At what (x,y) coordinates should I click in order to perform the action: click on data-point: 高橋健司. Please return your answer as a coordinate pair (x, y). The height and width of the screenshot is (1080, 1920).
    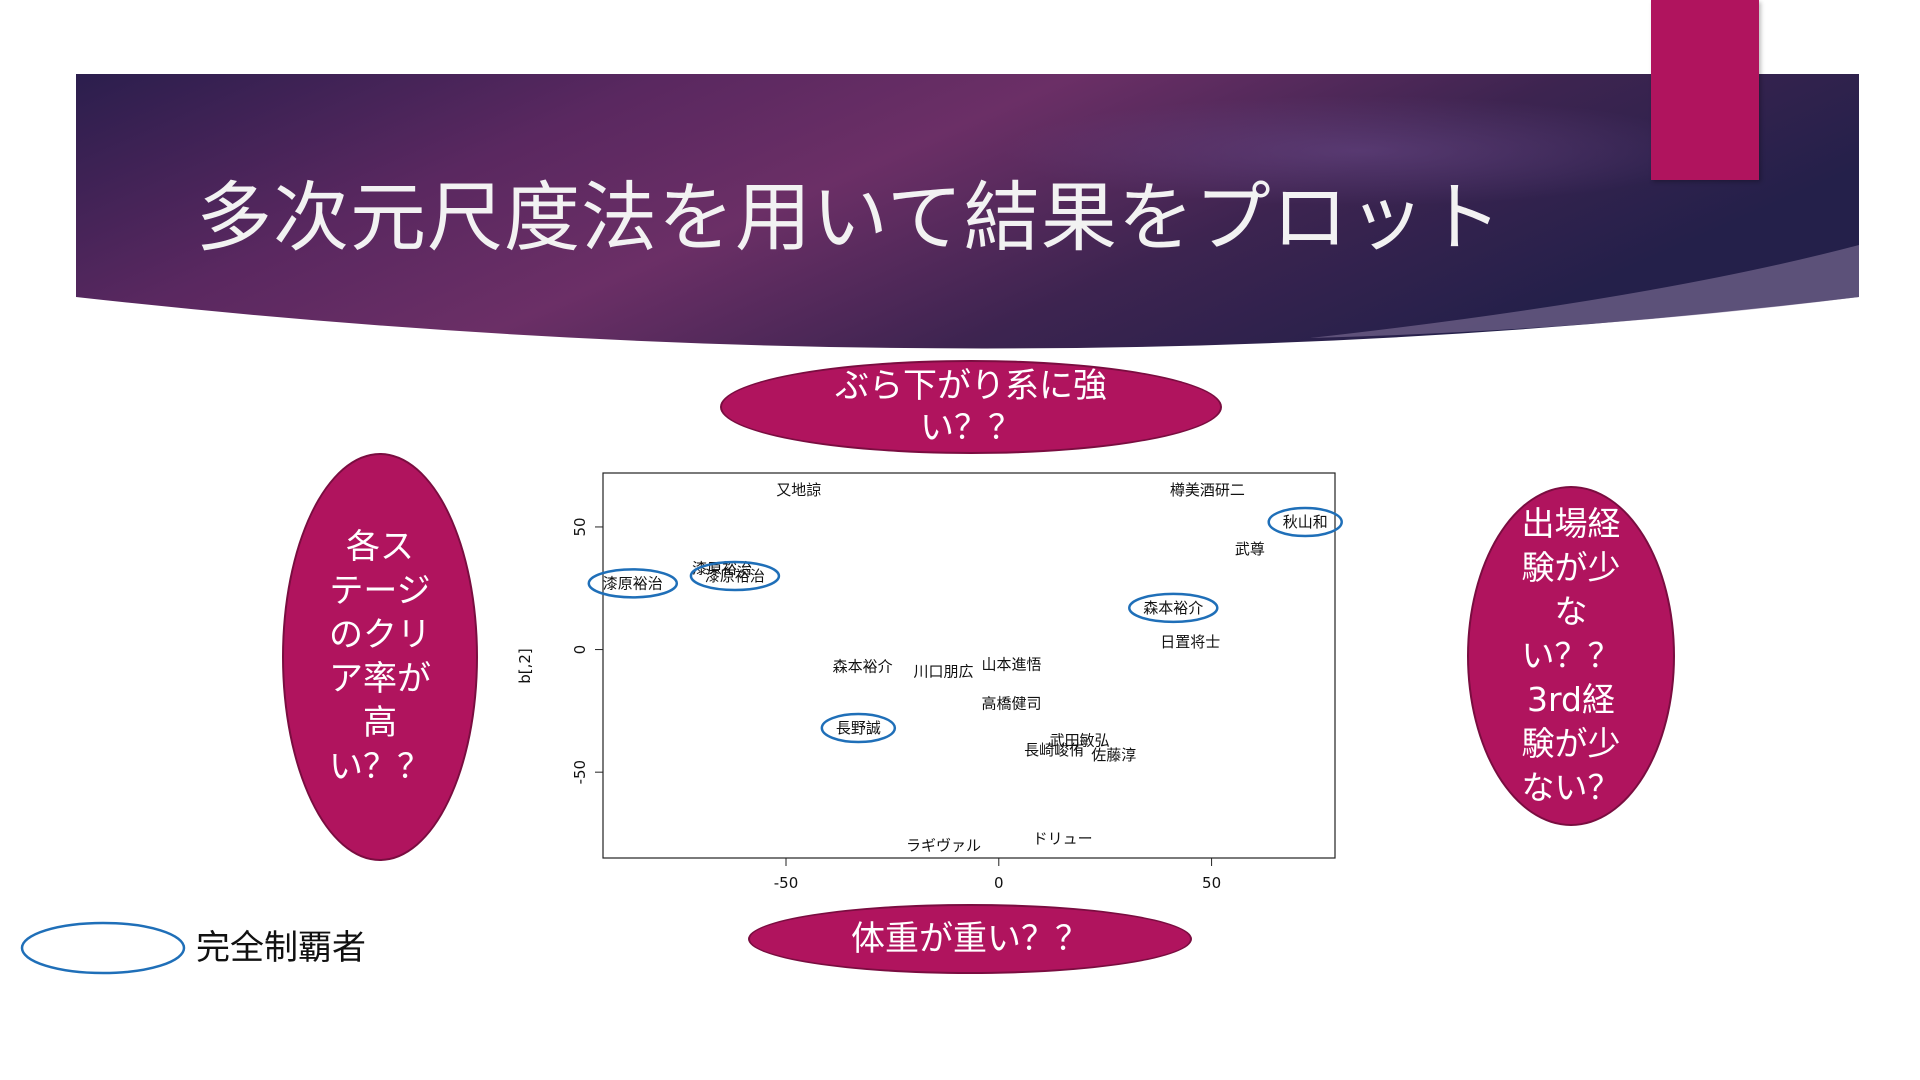
    Looking at the image, I should click on (1012, 704).